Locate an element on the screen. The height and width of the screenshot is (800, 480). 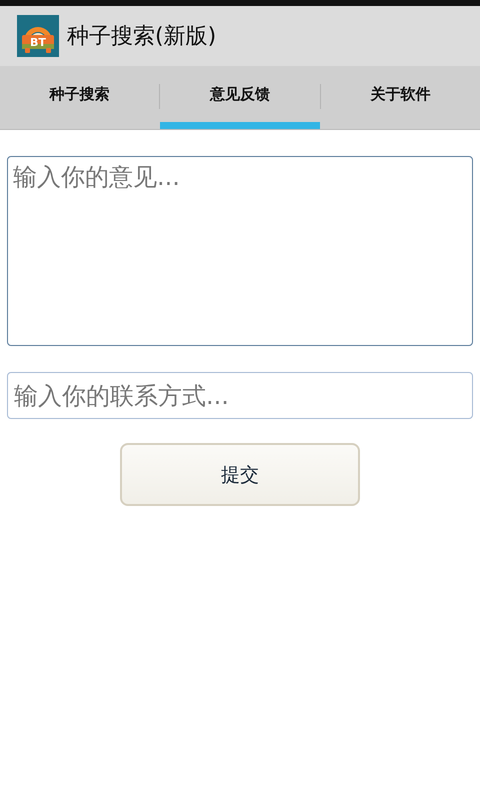
app-title: 种子搜索(新版) is located at coordinates (141, 37).